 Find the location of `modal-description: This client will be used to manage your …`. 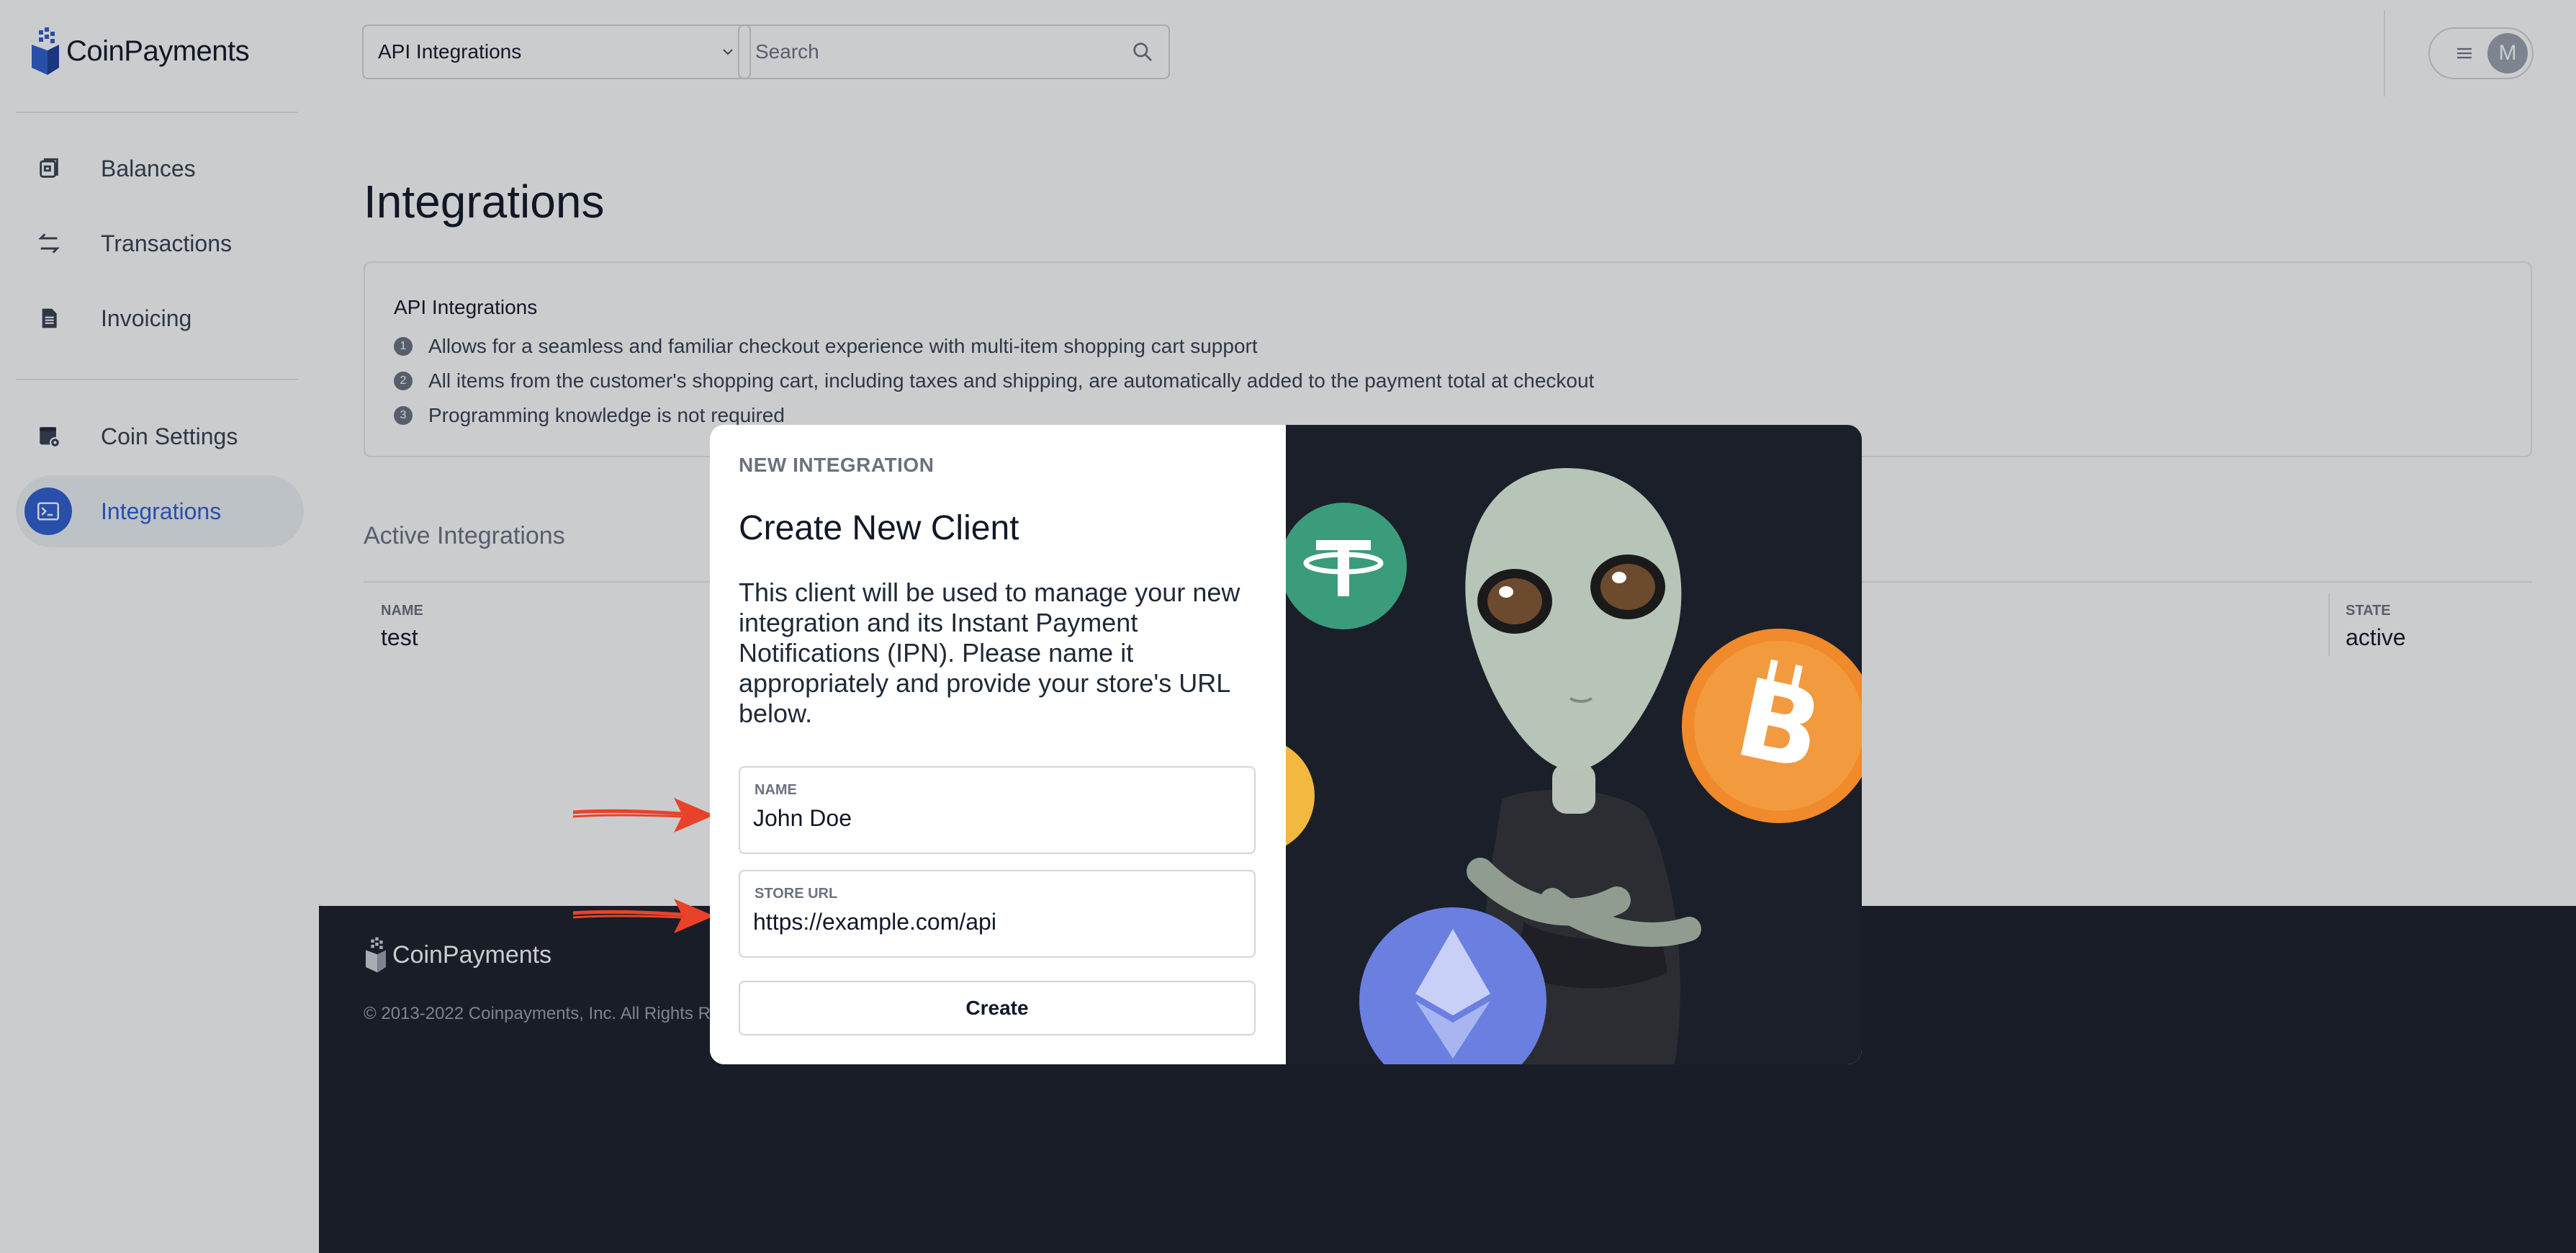

modal-description: This client will be used to manage your … is located at coordinates (989, 653).